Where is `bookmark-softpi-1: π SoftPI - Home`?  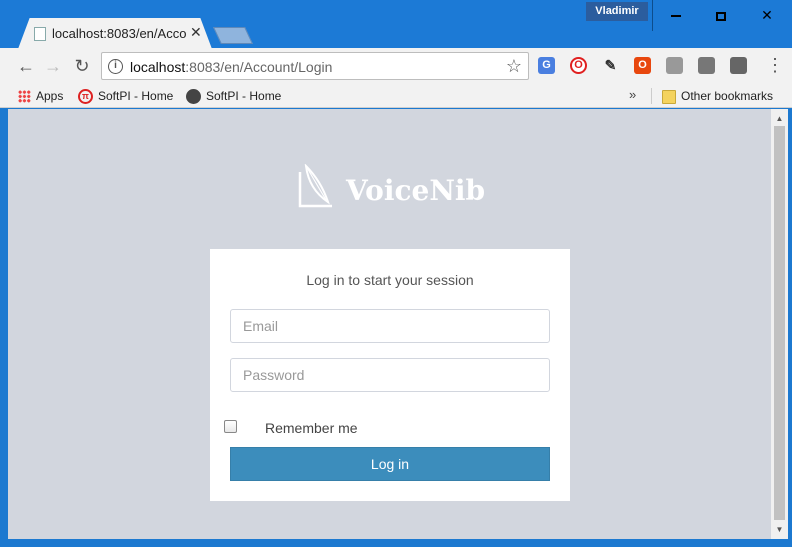
bookmark-softpi-1: π SoftPI - Home is located at coordinates (125, 96).